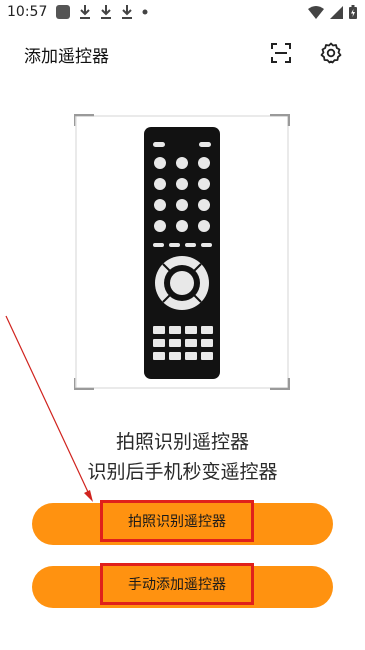 The height and width of the screenshot is (650, 365). I want to click on headline-line-2: 识别后手机秒变遥控器, so click(182, 472).